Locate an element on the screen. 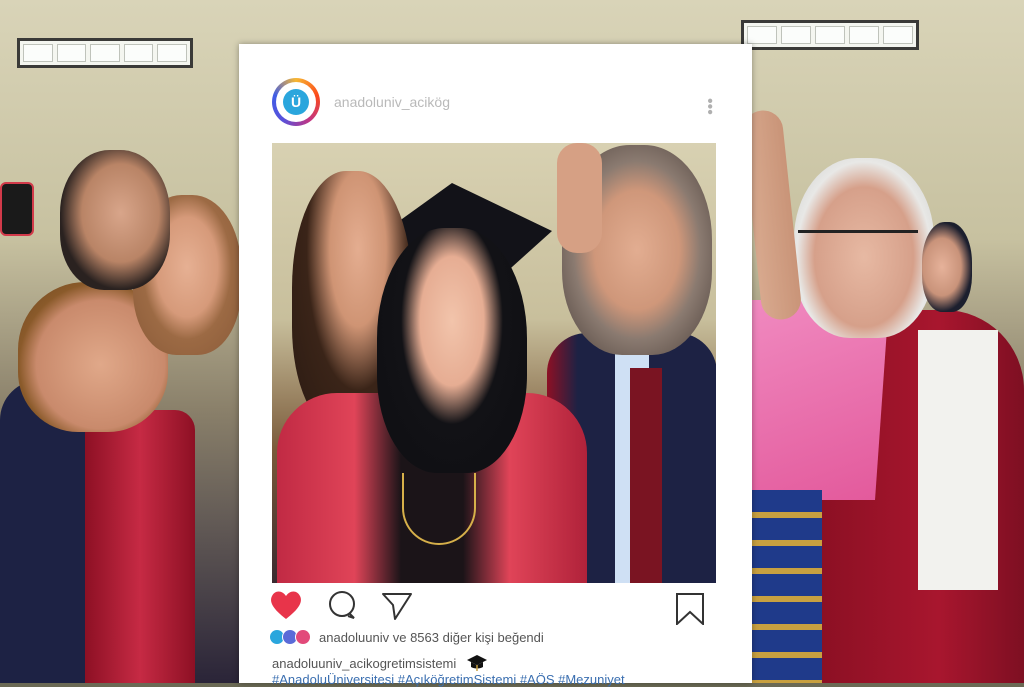  graduate-left-red-stole is located at coordinates (140, 546).